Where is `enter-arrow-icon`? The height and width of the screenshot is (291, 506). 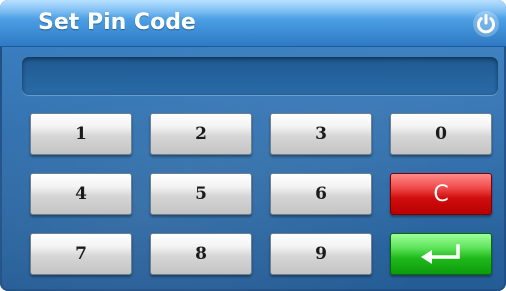 enter-arrow-icon is located at coordinates (440, 254).